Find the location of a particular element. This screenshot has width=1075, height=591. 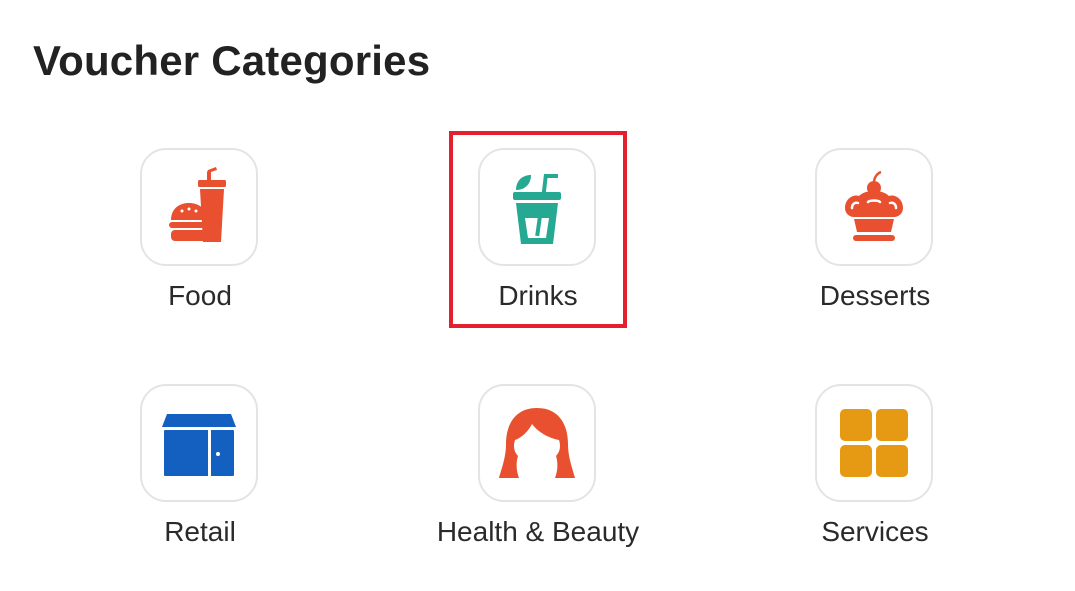

cup-drink-icon is located at coordinates (537, 209).